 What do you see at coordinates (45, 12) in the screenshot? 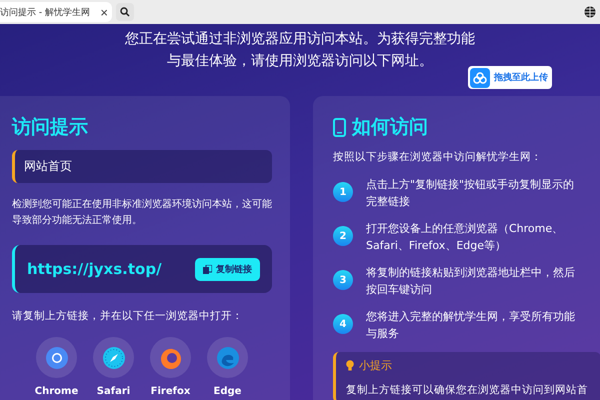
I see `tab-title: 访问提示 - 解忧学生网` at bounding box center [45, 12].